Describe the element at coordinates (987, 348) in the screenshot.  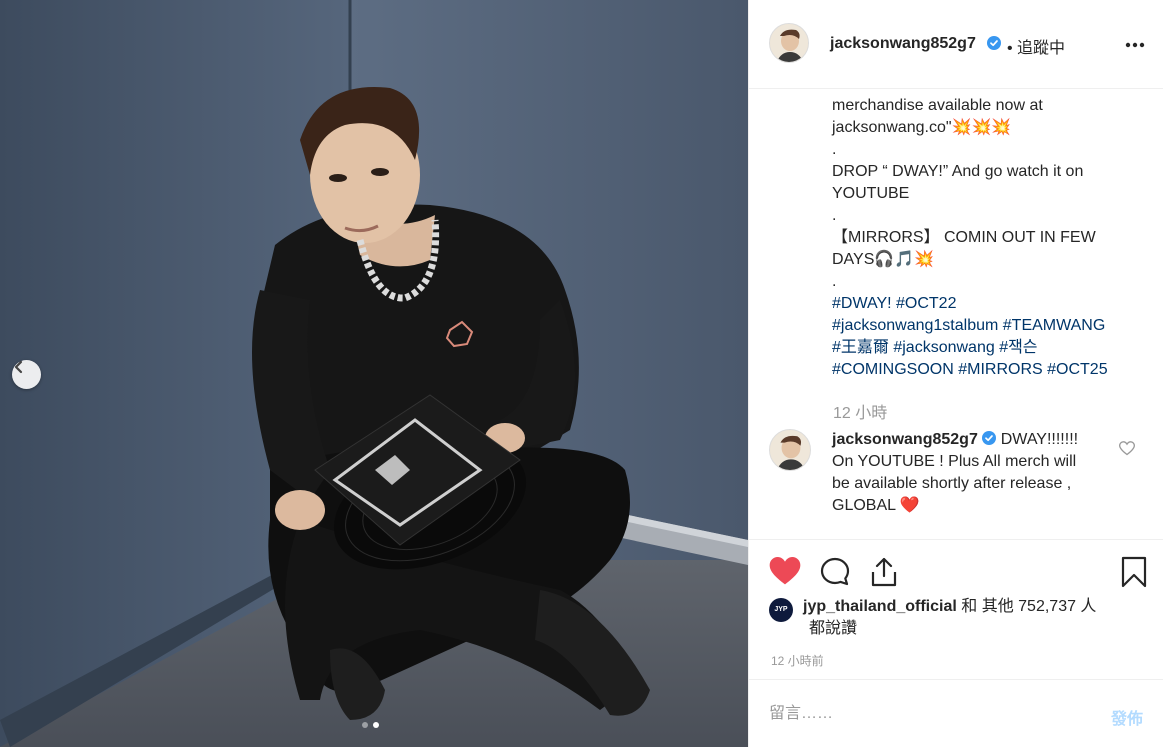
I see `hashtag-line: #王嘉爾 #jacksonwang #잭슨` at that location.